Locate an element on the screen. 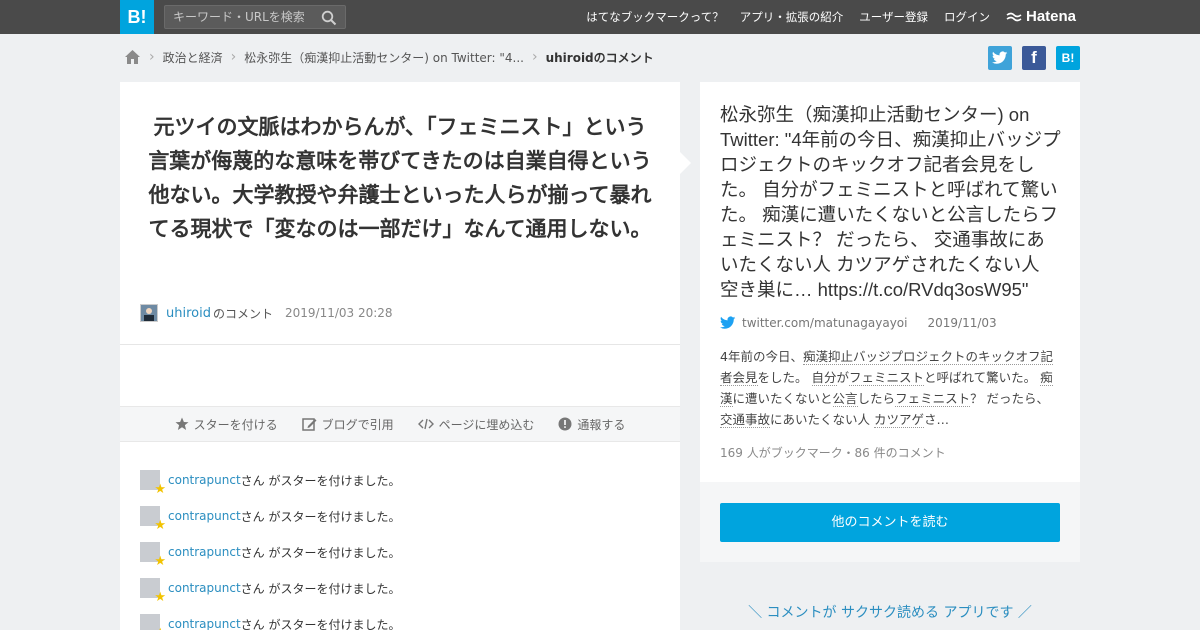 The width and height of the screenshot is (1200, 630). more-comments-button: 他のコメントを読む is located at coordinates (890, 522).